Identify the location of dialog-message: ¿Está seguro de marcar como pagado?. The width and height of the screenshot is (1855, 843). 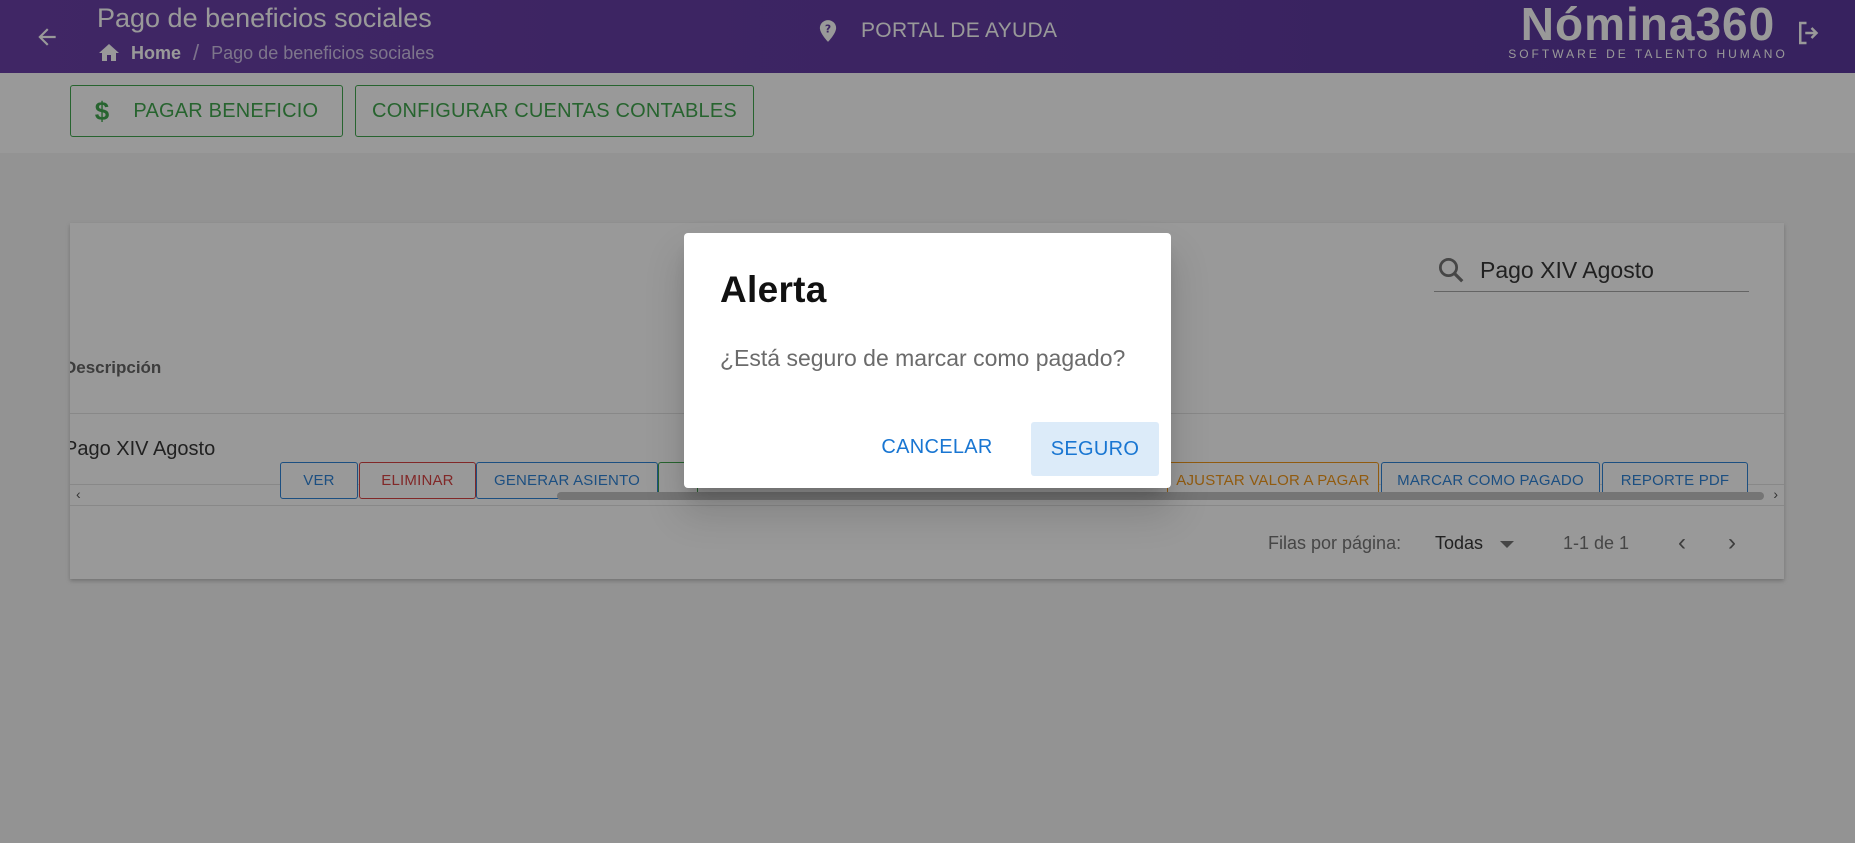
(923, 358).